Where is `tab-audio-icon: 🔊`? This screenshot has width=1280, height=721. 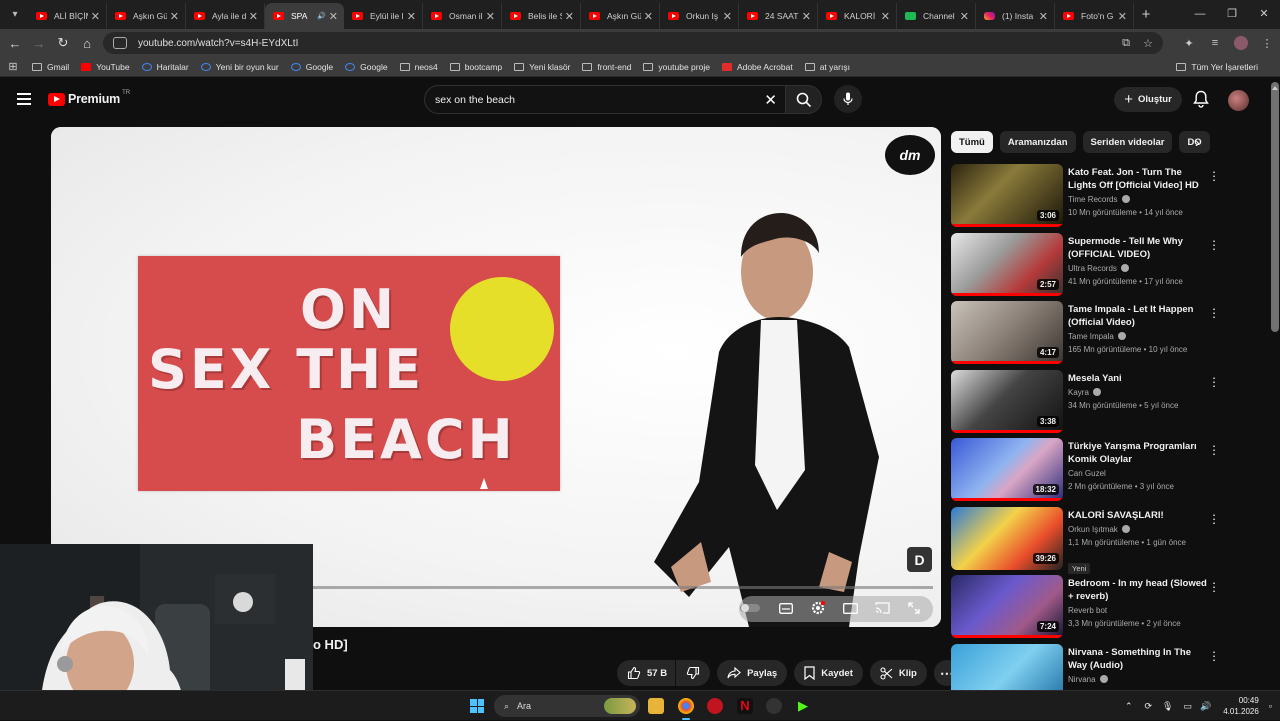 tab-audio-icon: 🔊 is located at coordinates (321, 16).